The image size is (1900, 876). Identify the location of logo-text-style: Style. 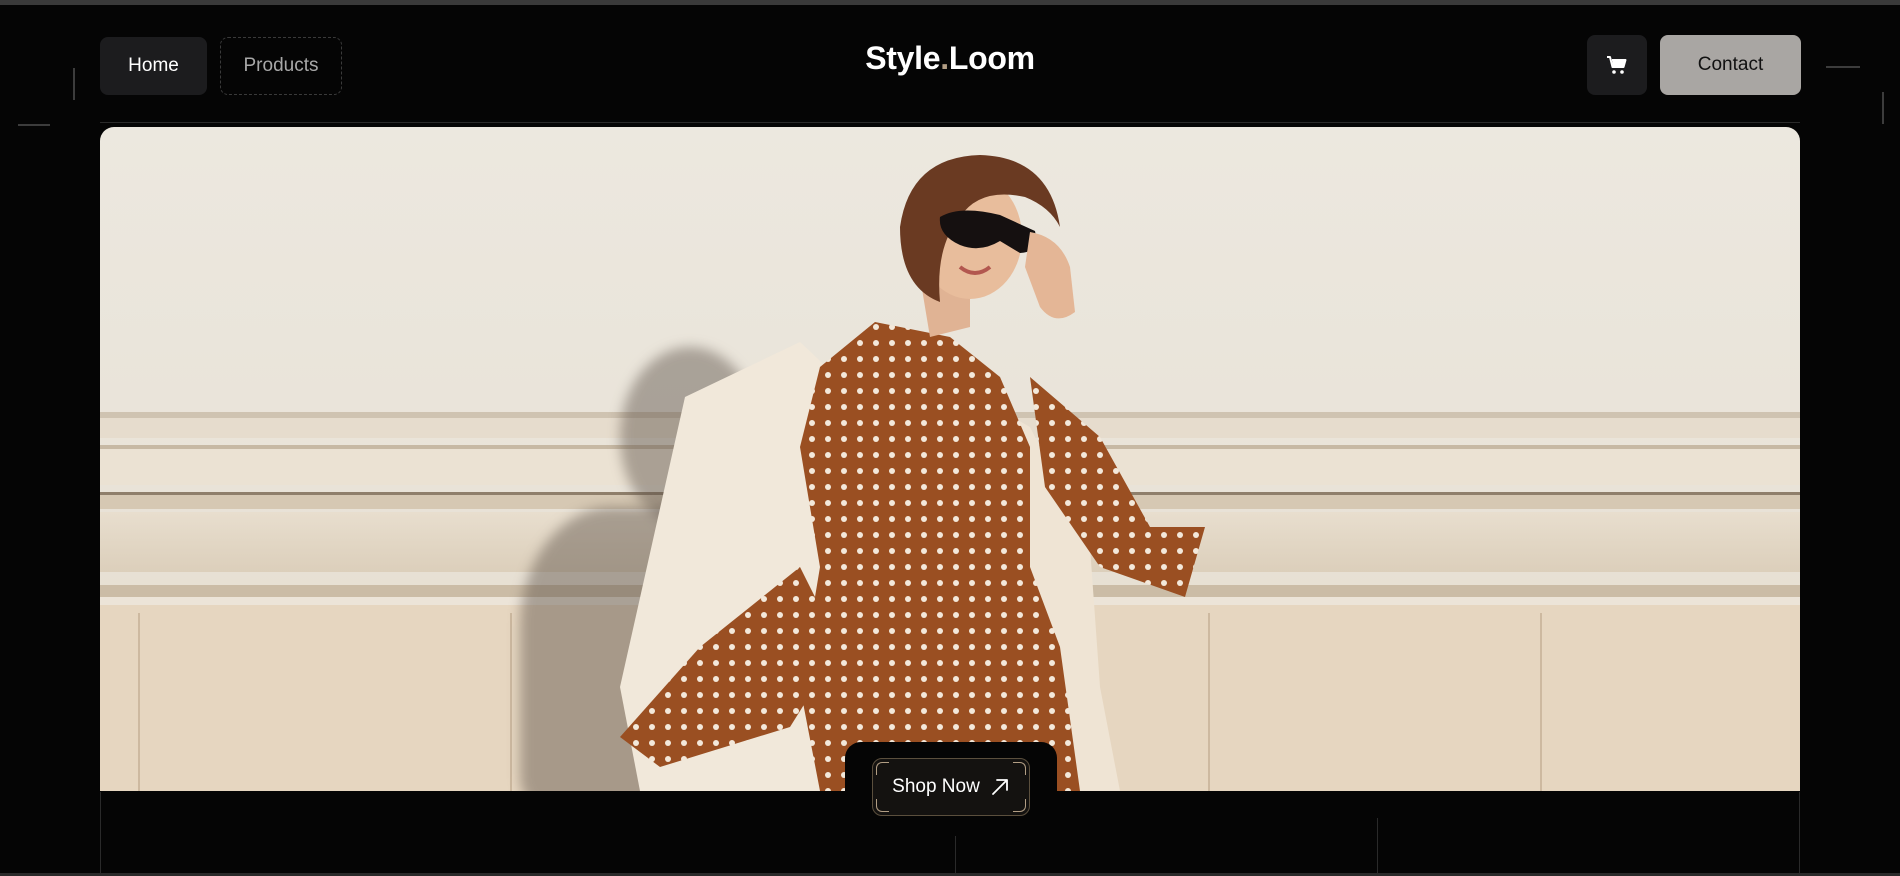
(903, 58).